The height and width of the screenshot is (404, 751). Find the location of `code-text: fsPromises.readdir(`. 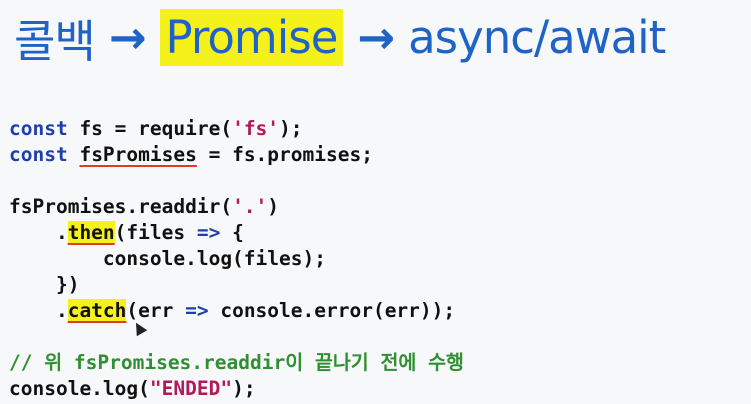

code-text: fsPromises.readdir( is located at coordinates (121, 206).